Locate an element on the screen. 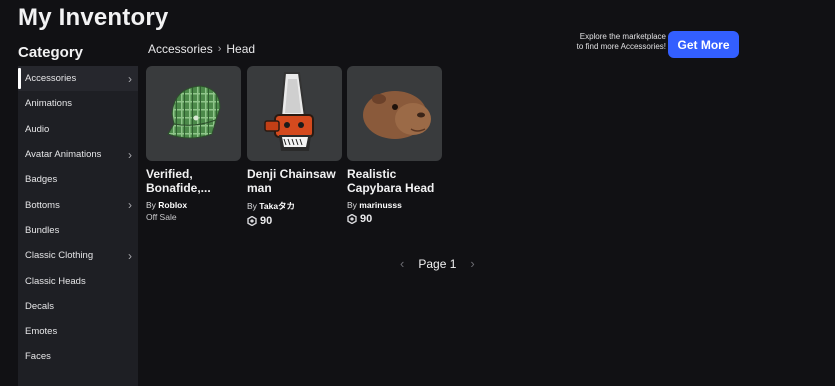  green-plaid-cap-icon is located at coordinates (193, 111).